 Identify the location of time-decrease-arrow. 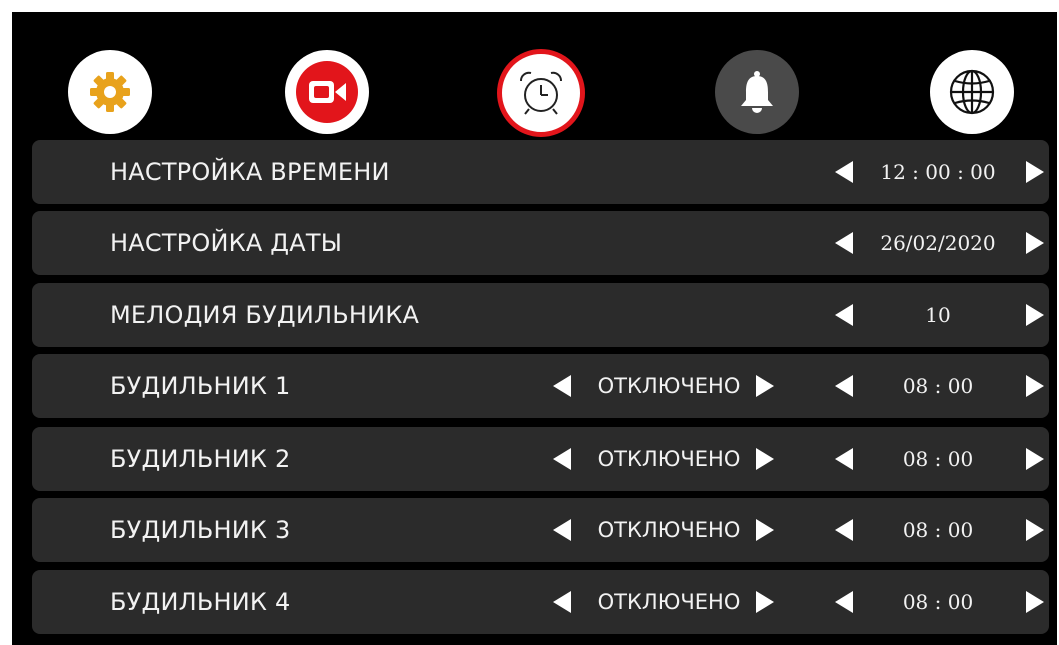
(844, 172).